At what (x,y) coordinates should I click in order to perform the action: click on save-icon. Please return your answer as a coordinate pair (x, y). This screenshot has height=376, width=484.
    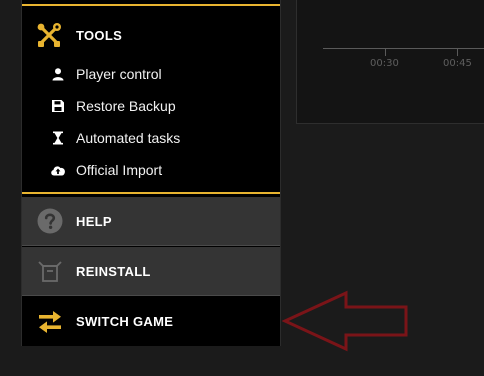
    Looking at the image, I should click on (58, 106).